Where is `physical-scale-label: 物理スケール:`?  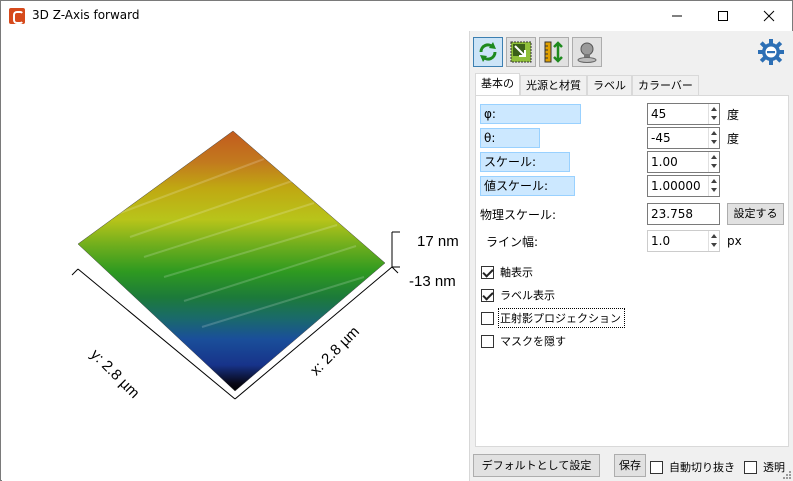 physical-scale-label: 物理スケール: is located at coordinates (518, 215).